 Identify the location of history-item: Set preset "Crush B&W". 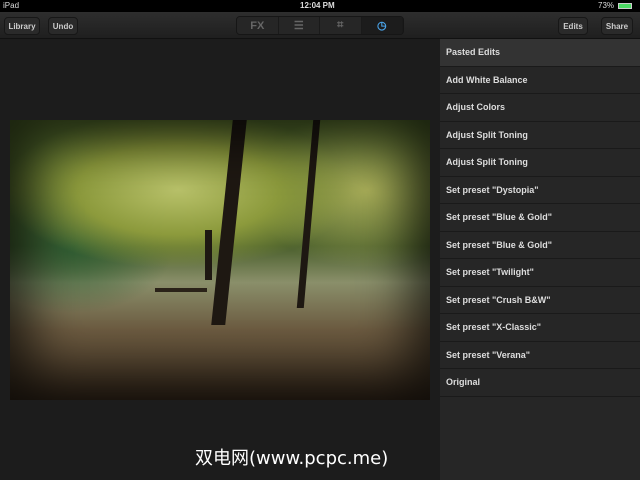
(540, 300).